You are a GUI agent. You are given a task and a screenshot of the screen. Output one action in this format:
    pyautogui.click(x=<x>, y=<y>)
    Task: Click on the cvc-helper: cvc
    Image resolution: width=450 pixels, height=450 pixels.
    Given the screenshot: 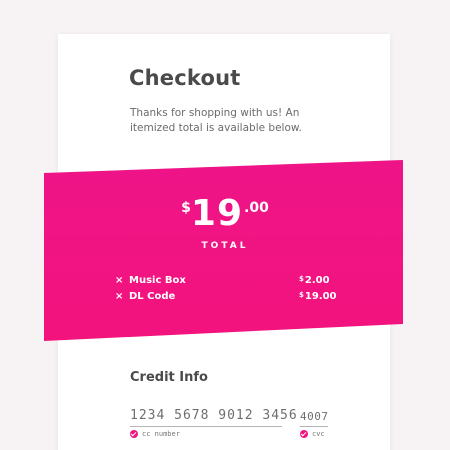 What is the action you would take?
    pyautogui.click(x=314, y=434)
    